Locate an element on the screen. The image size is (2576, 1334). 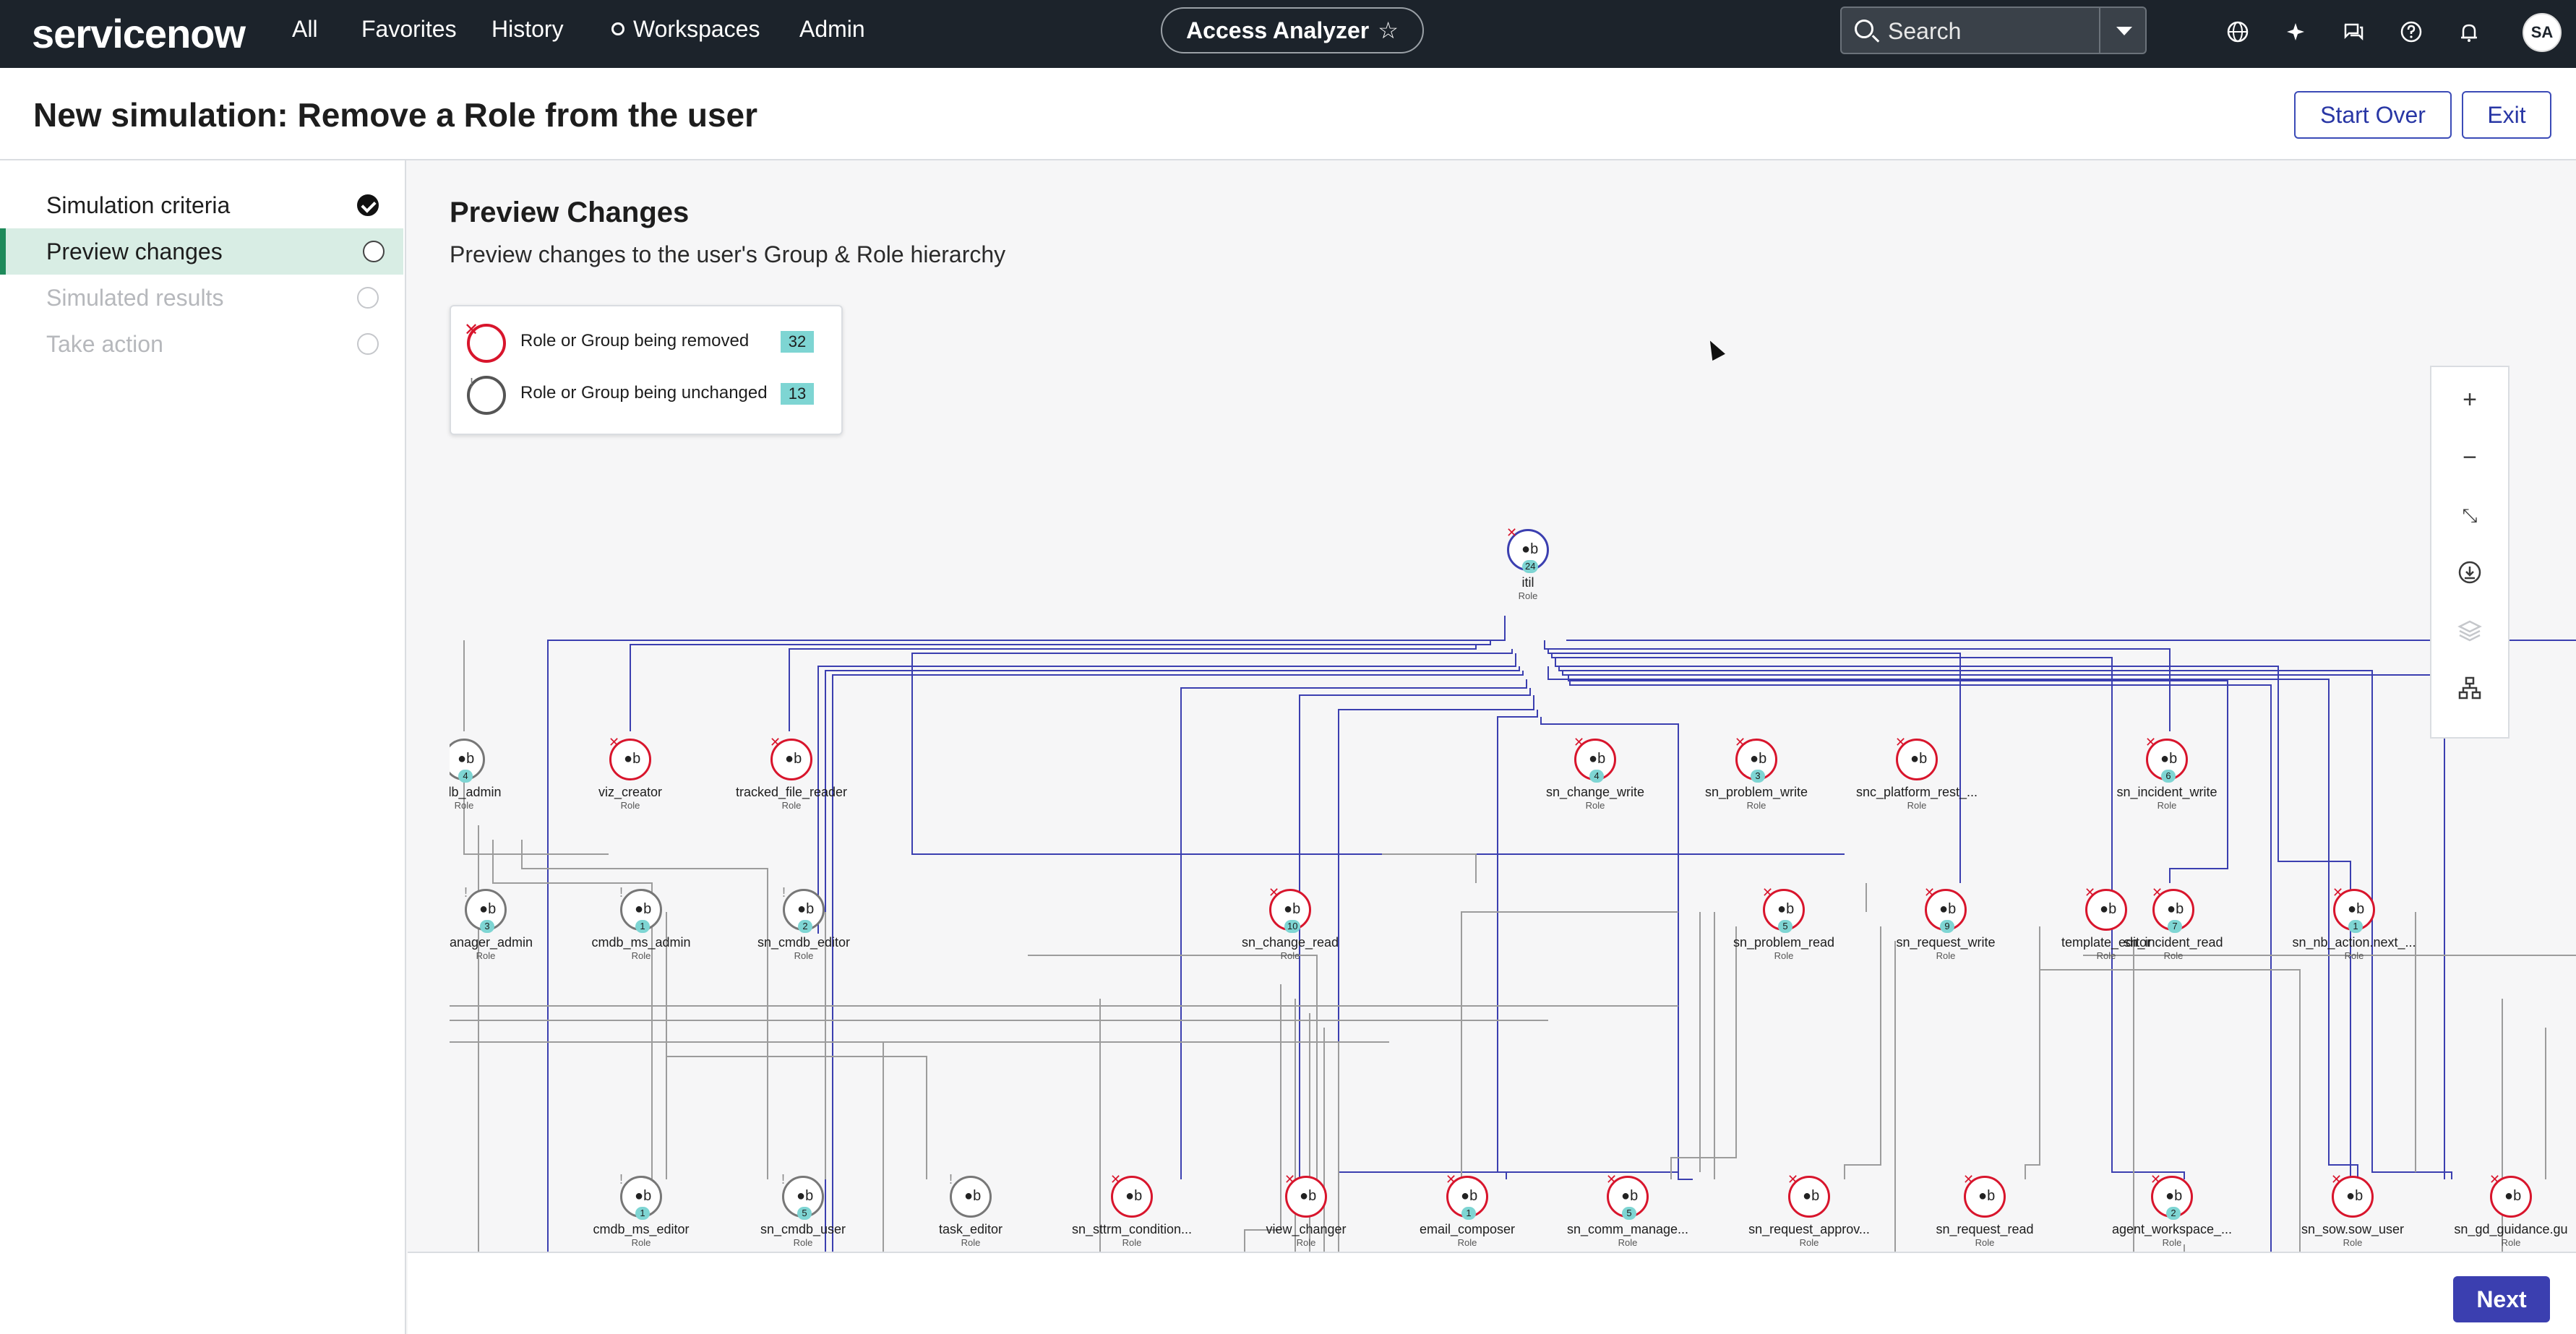
role-node-sn-sttrm-condition: ✕ ●b sn_sttrm_condition... Role is located at coordinates (1132, 1210).